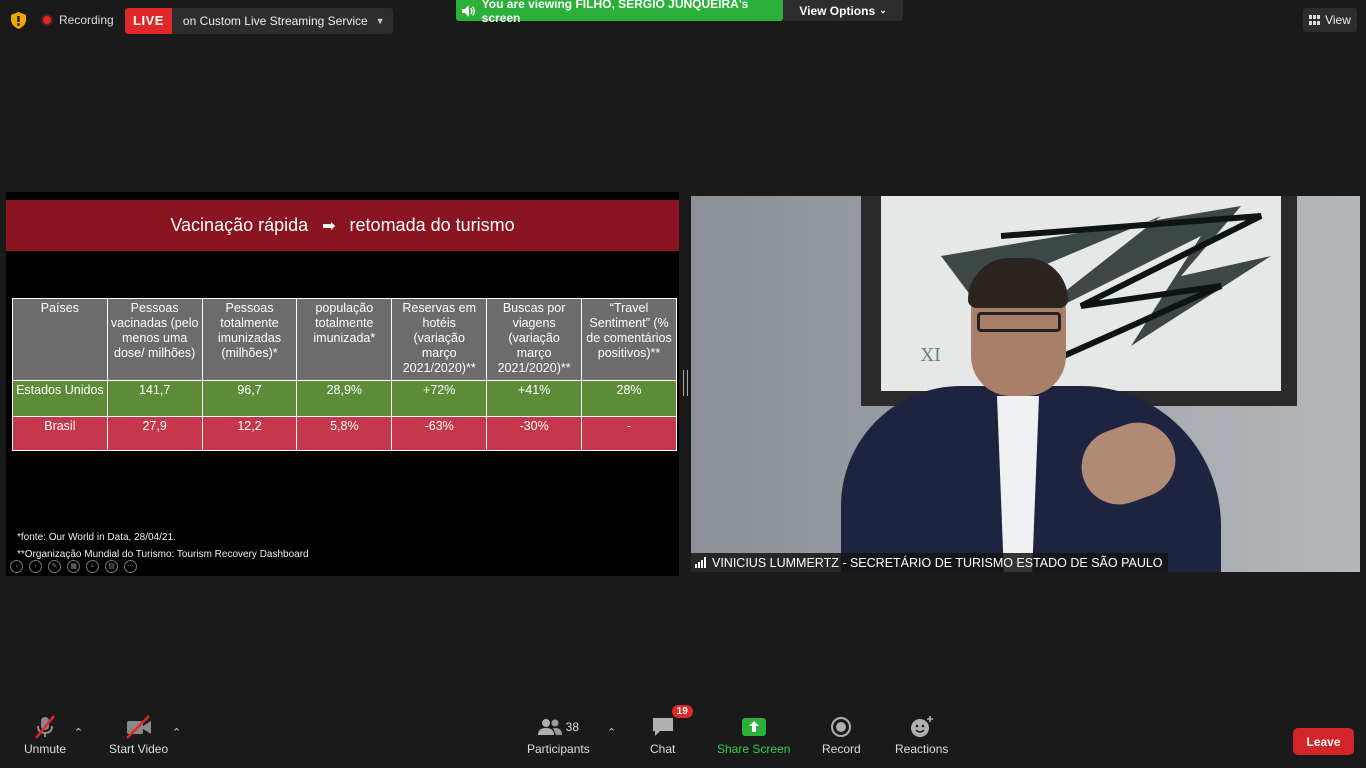  Describe the element at coordinates (682, 711) in the screenshot. I see `chat-badge: 19` at that location.